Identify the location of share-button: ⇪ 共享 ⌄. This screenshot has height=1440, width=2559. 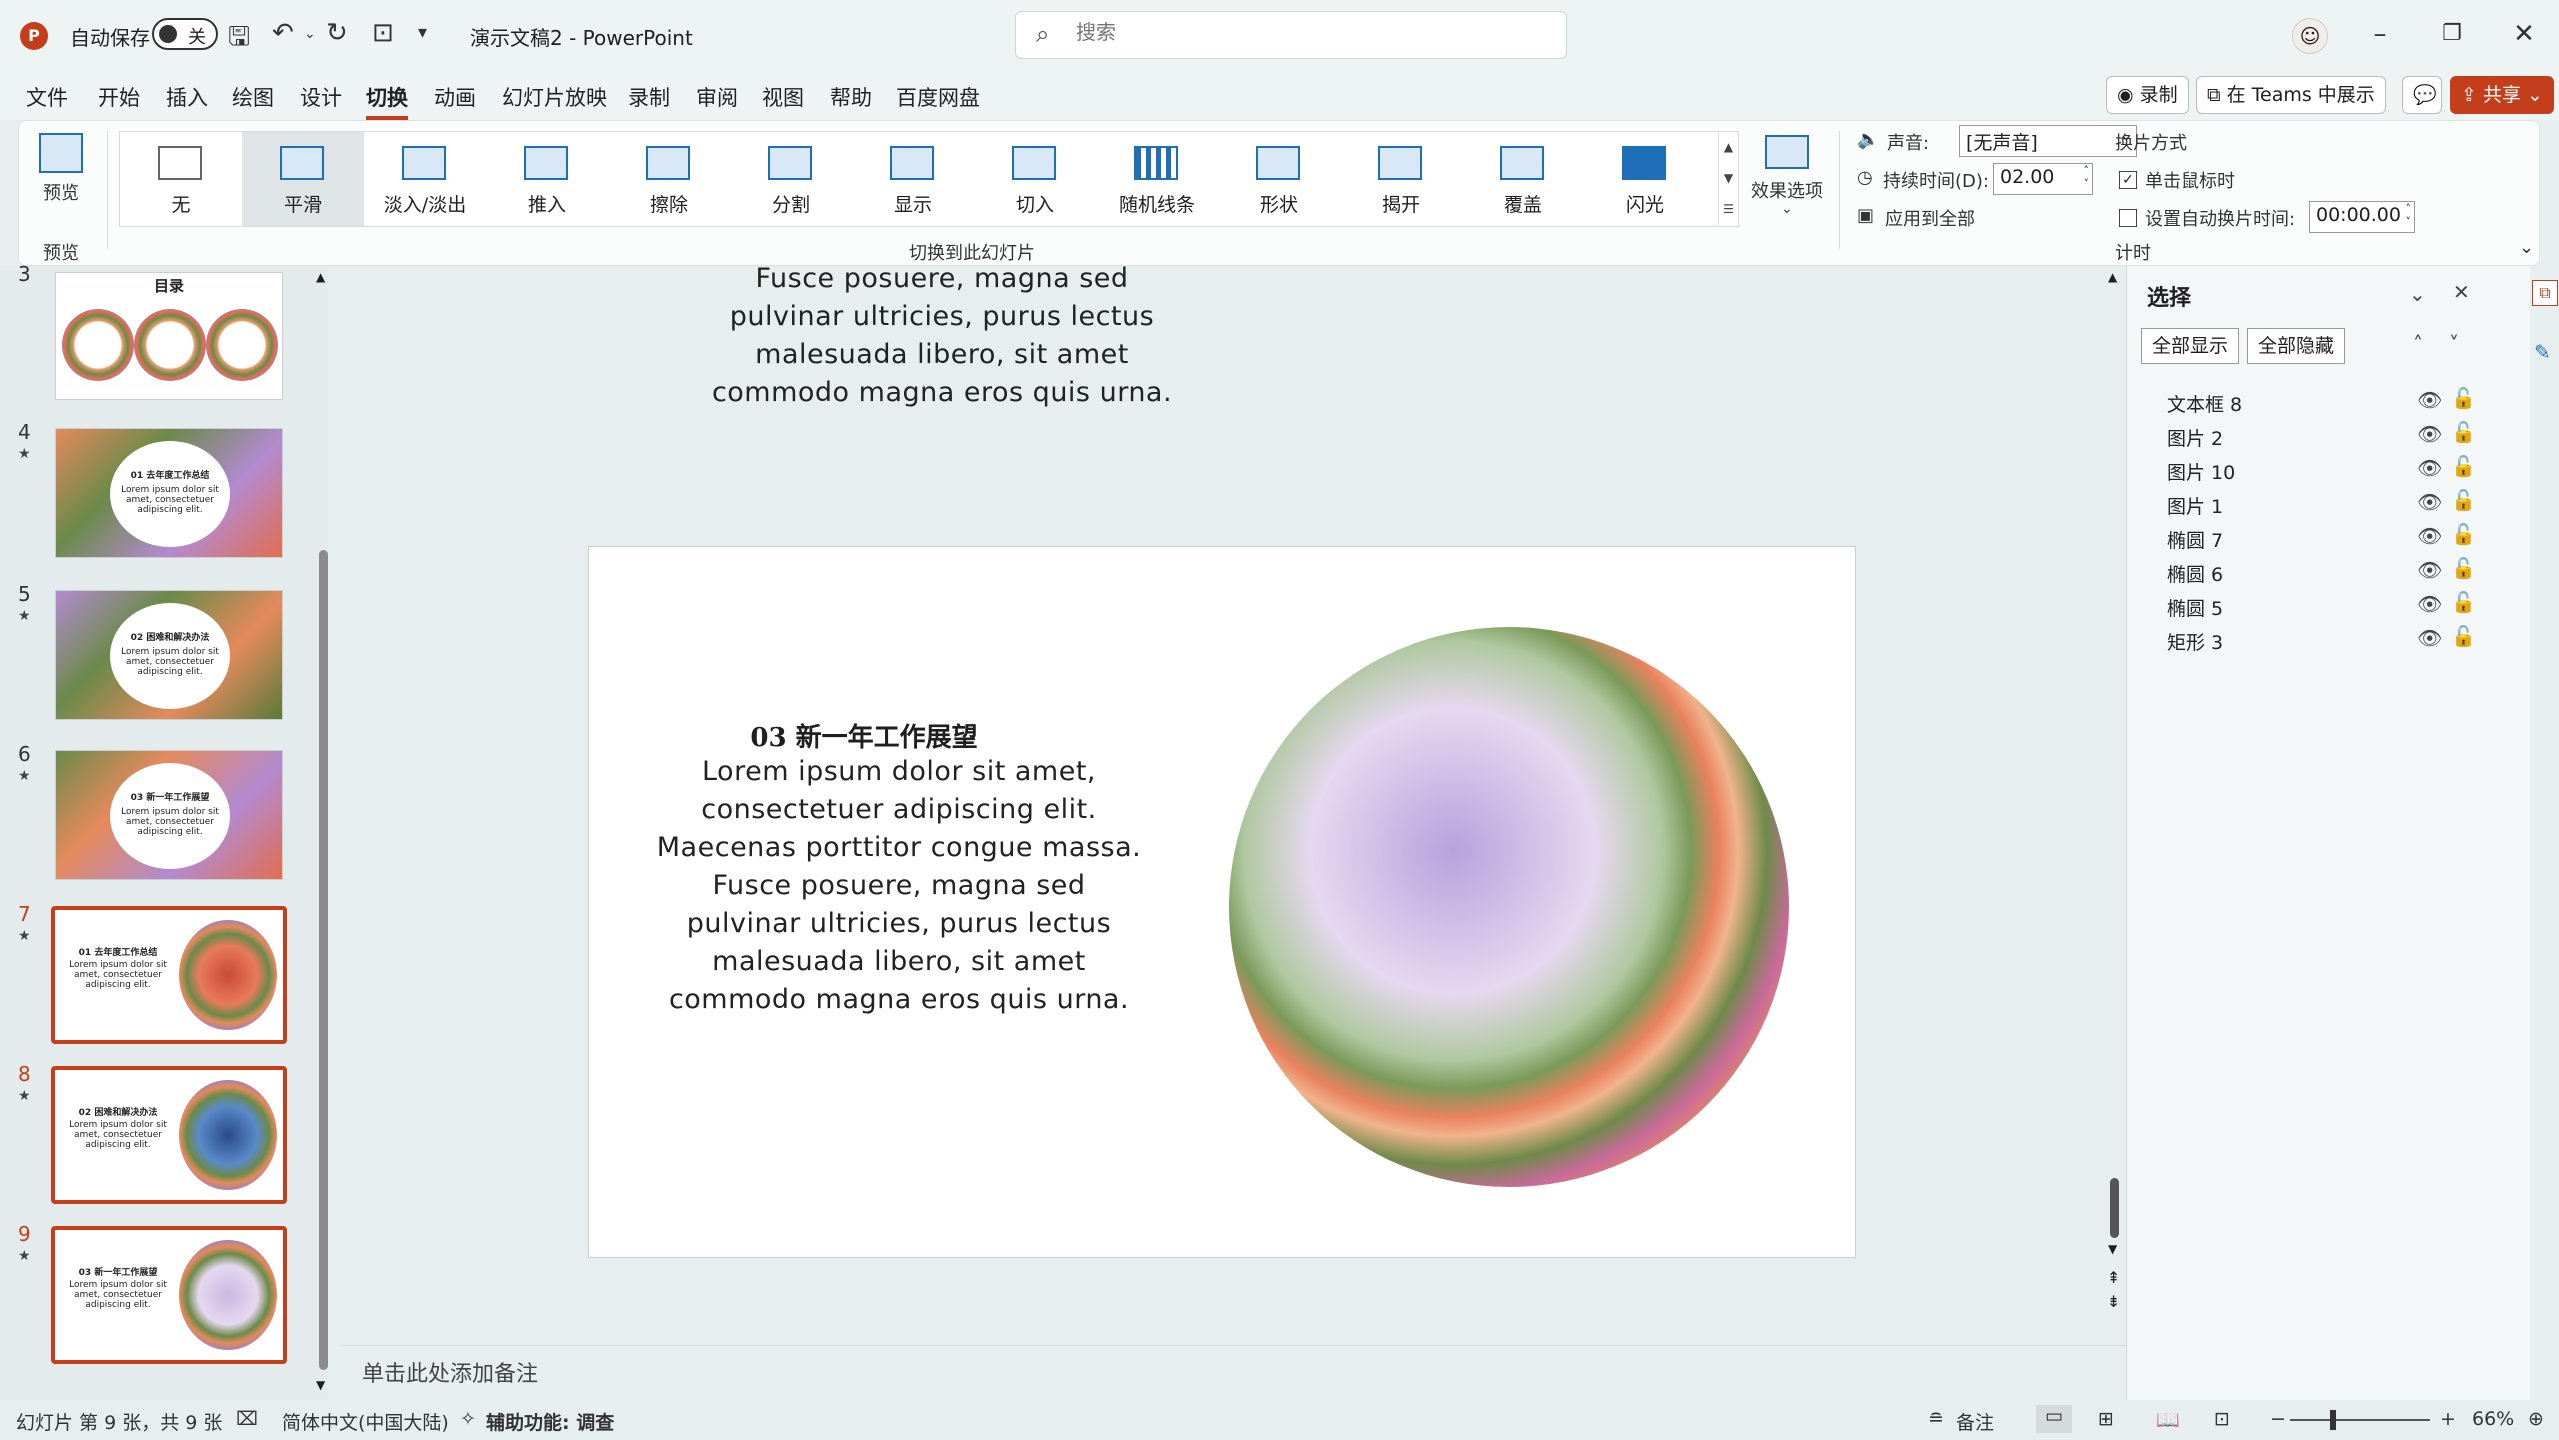
(2502, 95).